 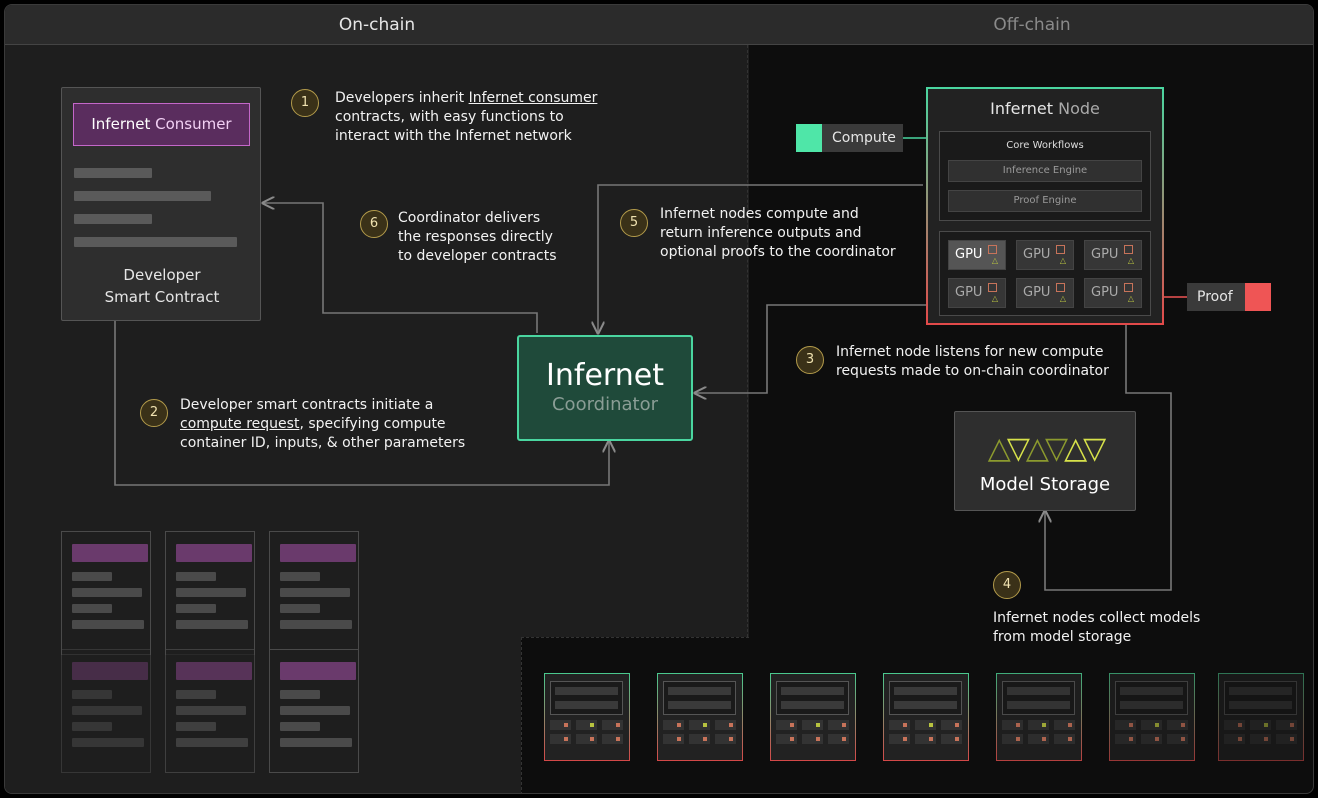 I want to click on text: Developer smart contracts initiate a, so click(x=307, y=405).